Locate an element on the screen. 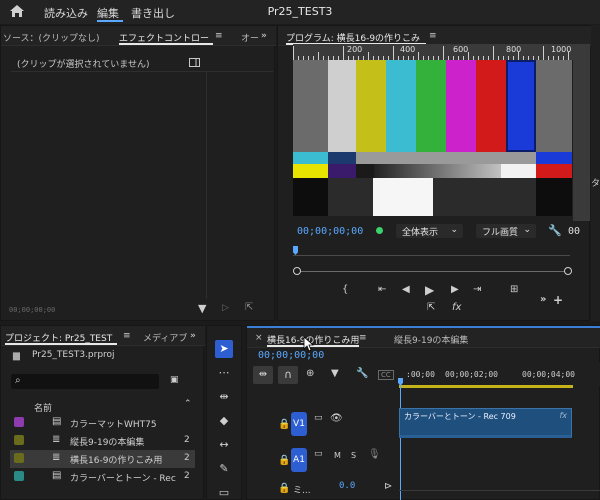 The image size is (600, 500). ruler-label: 1000 is located at coordinates (561, 49).